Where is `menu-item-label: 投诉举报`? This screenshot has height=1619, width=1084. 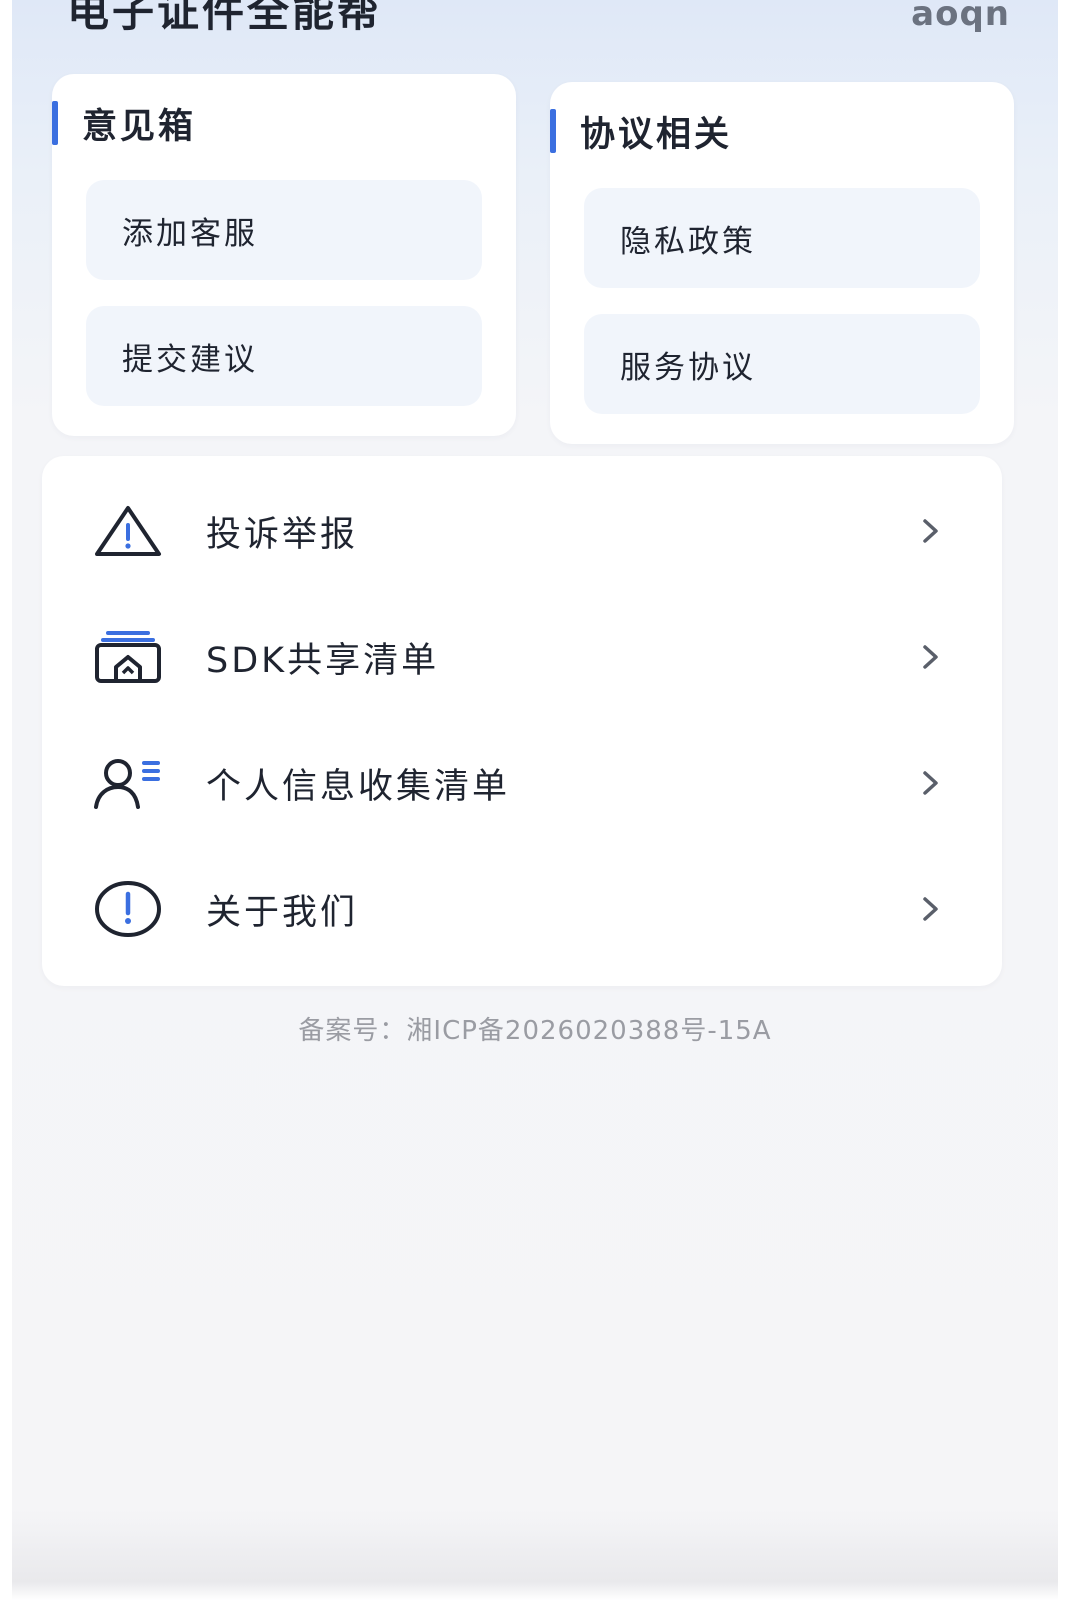 menu-item-label: 投诉举报 is located at coordinates (282, 534).